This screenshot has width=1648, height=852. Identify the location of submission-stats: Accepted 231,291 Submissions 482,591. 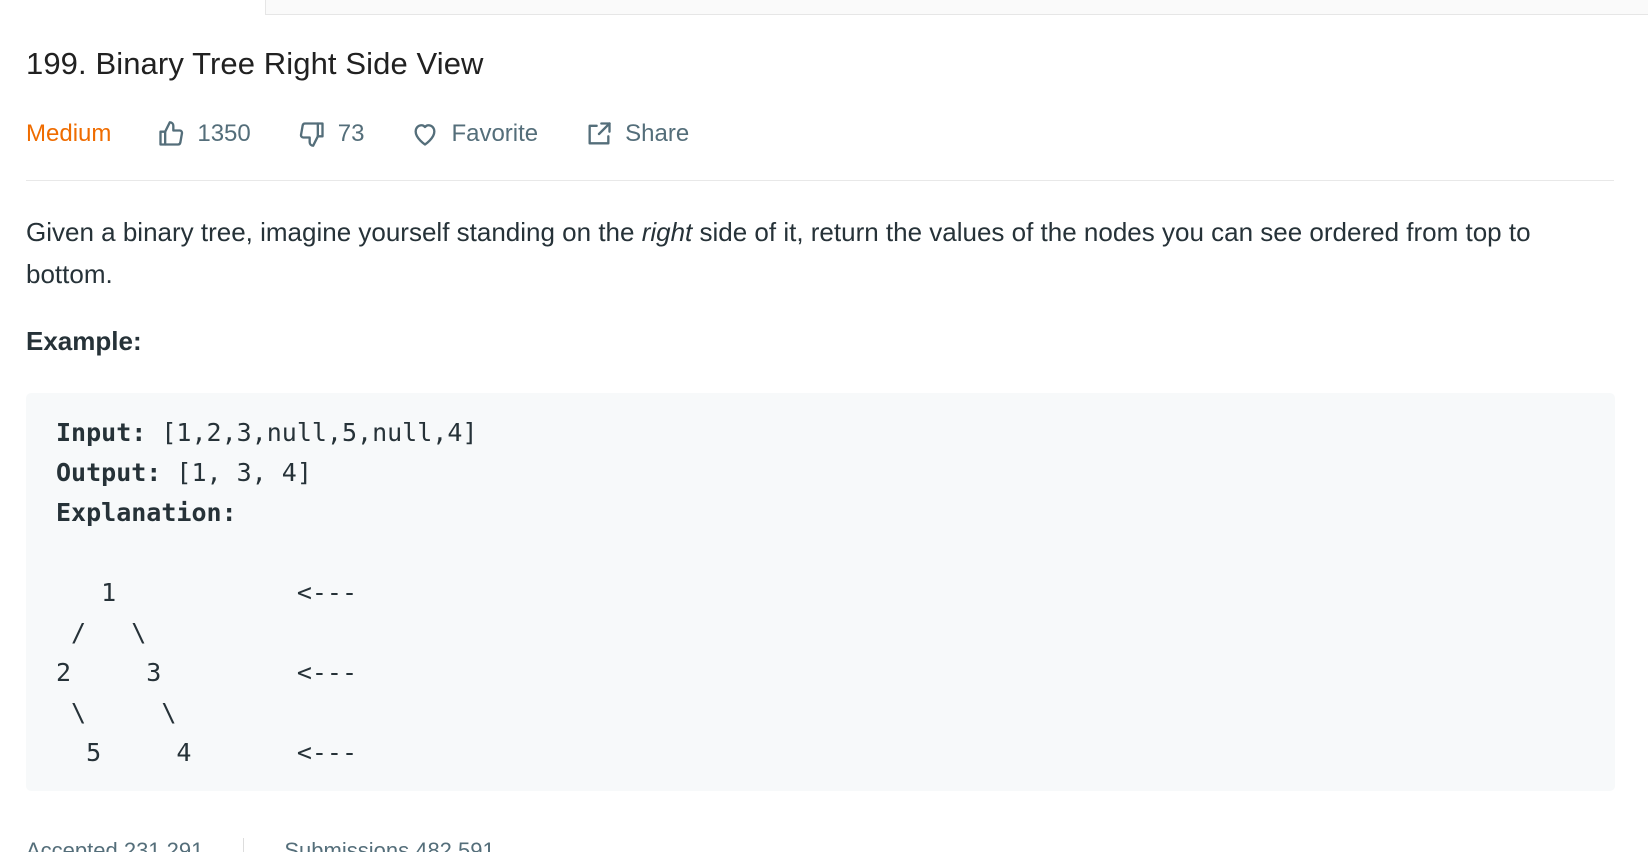
(280, 845).